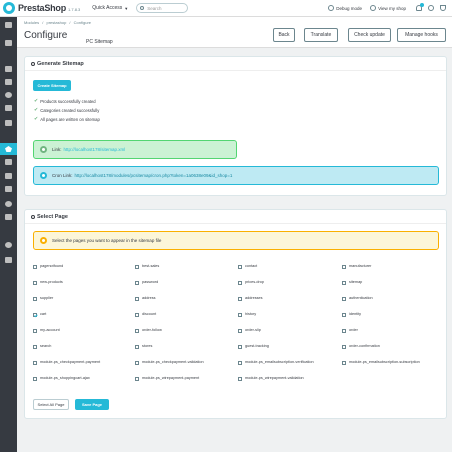 The height and width of the screenshot is (452, 452). Describe the element at coordinates (351, 314) in the screenshot. I see `page-checkbox-item: identity` at that location.